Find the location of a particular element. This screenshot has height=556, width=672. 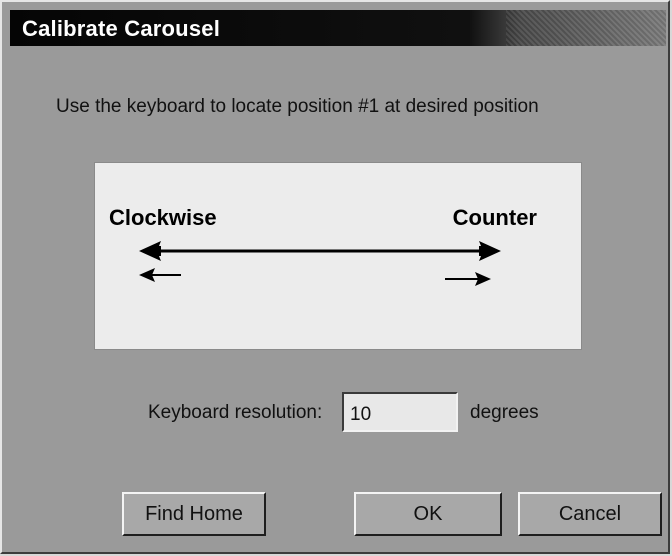

find-home-button: Find Home is located at coordinates (194, 514).